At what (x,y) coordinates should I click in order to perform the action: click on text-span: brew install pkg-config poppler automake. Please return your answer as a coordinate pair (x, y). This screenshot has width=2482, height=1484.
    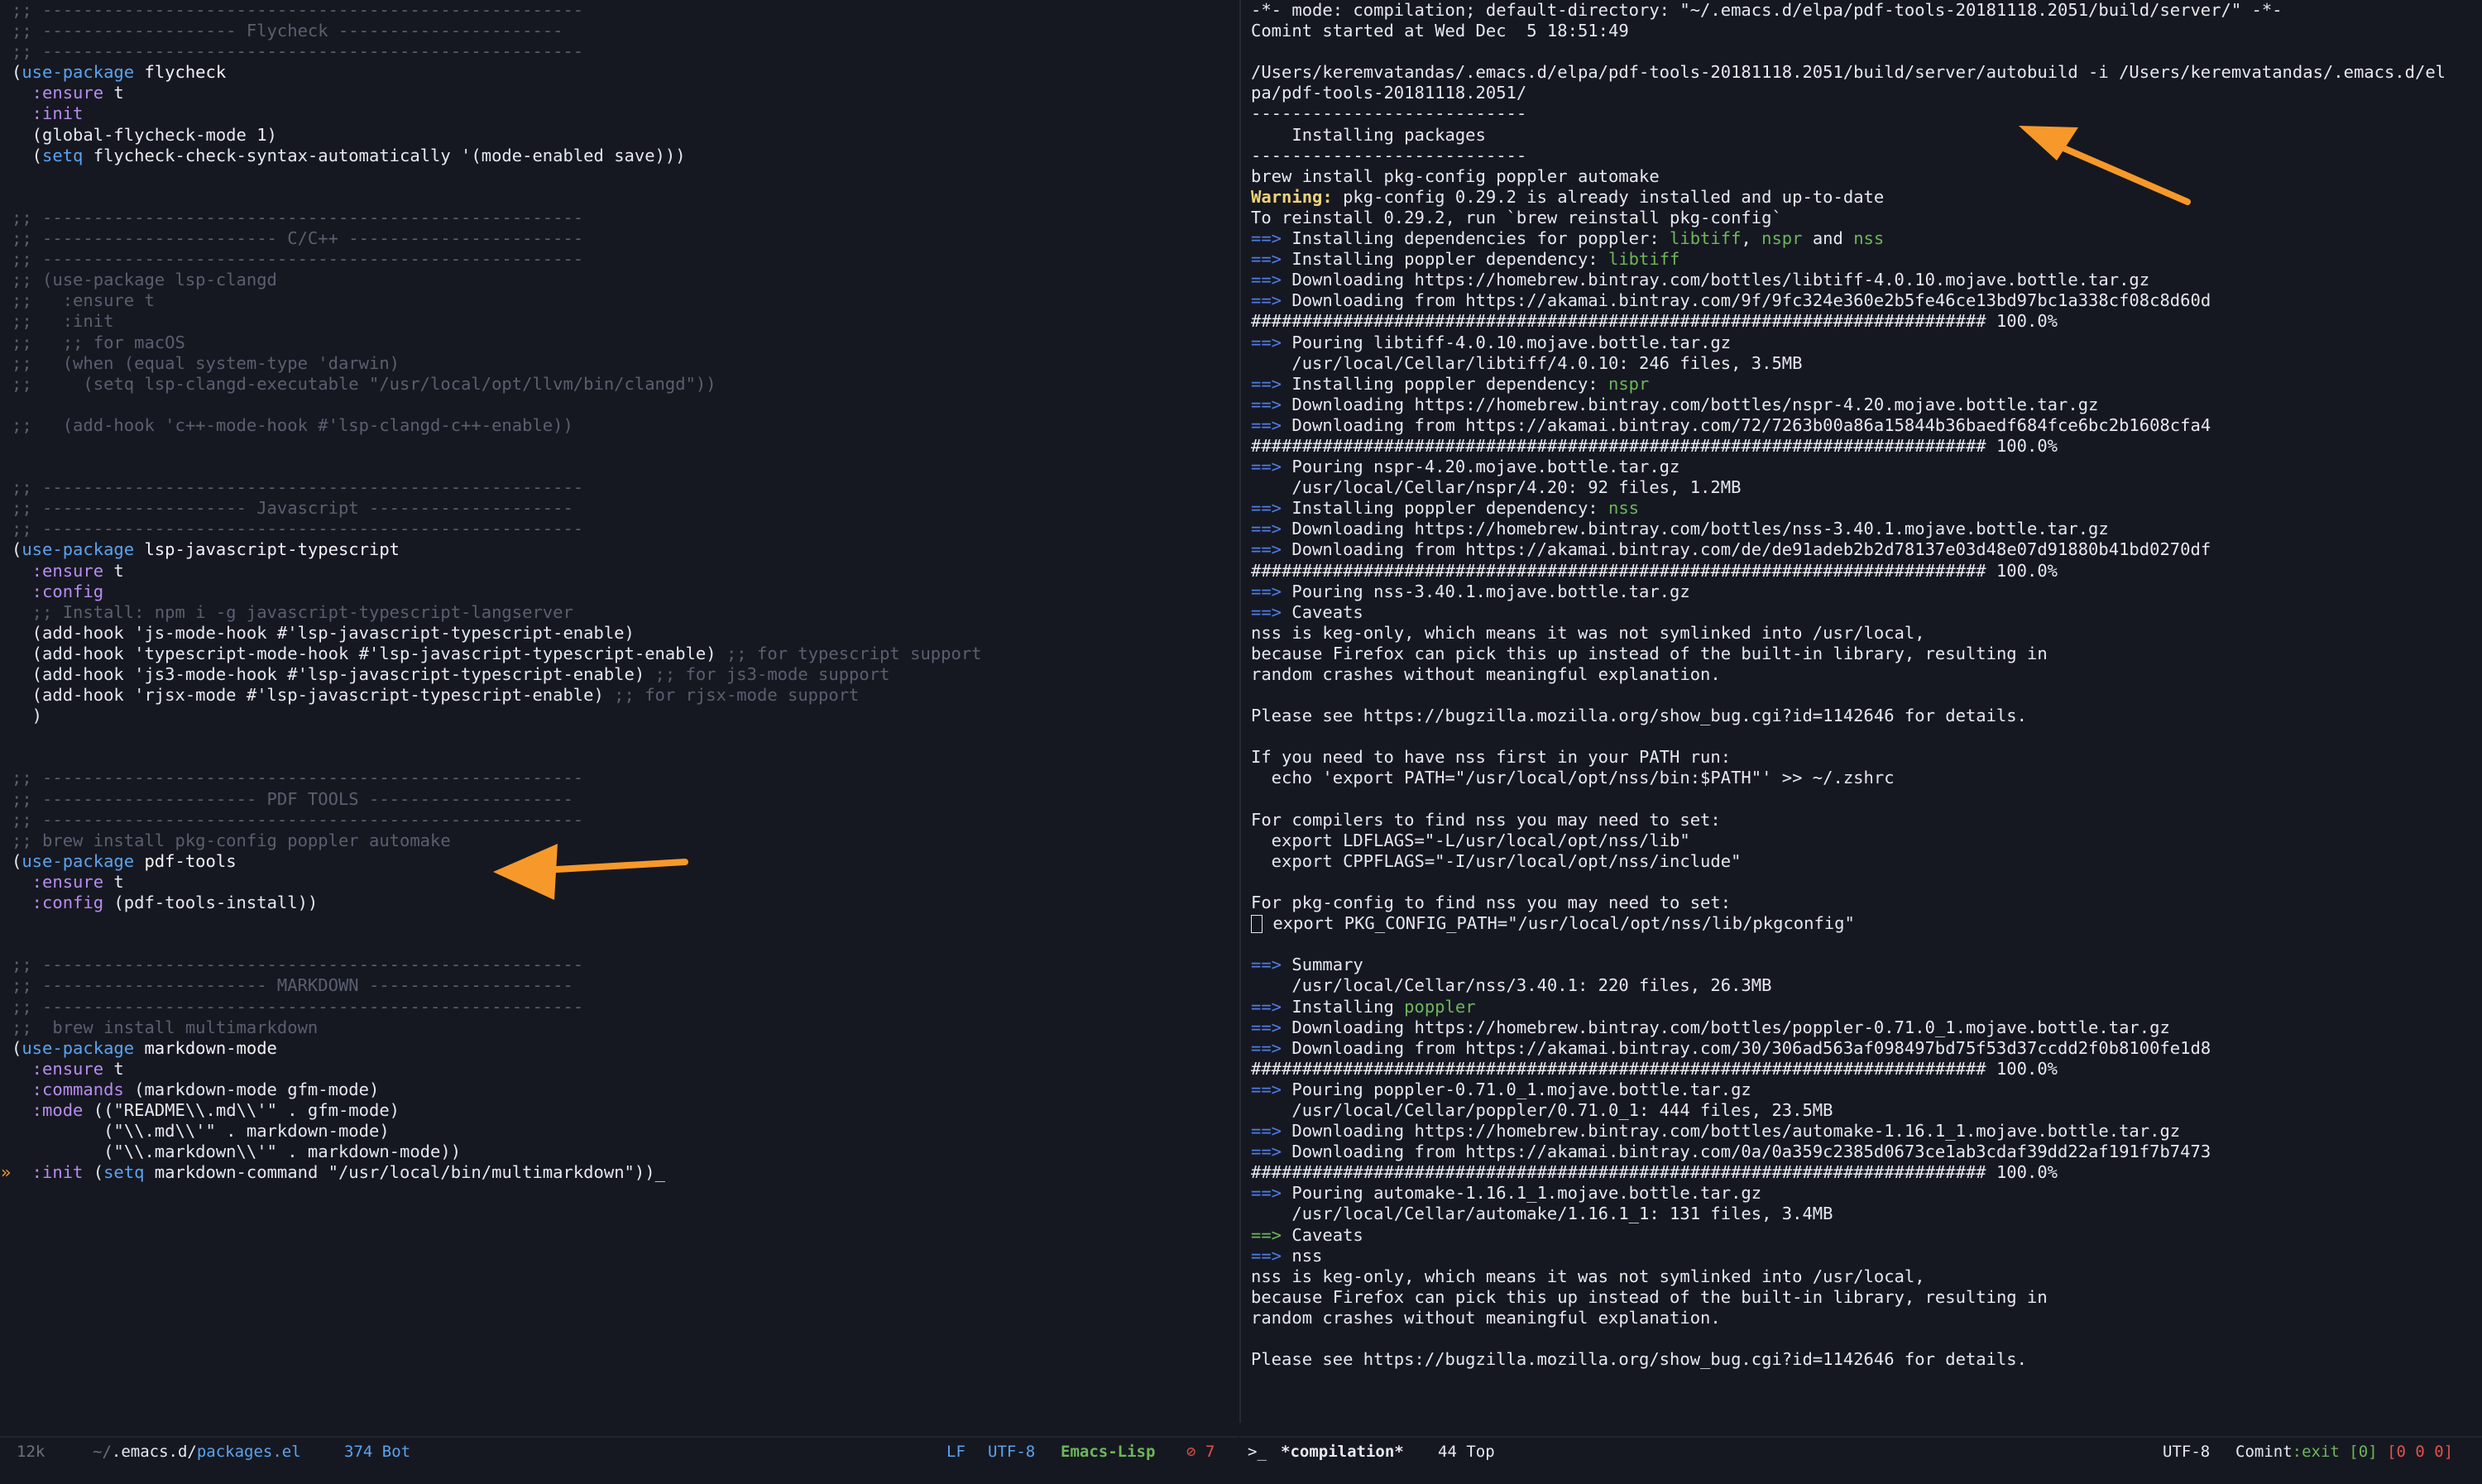
    Looking at the image, I should click on (1455, 175).